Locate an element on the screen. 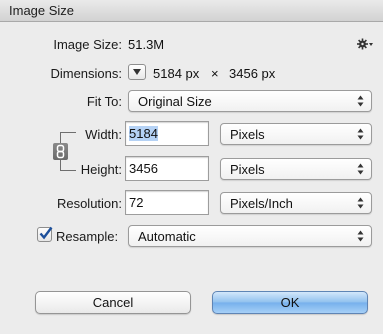  dimensions-menu-button is located at coordinates (137, 72).